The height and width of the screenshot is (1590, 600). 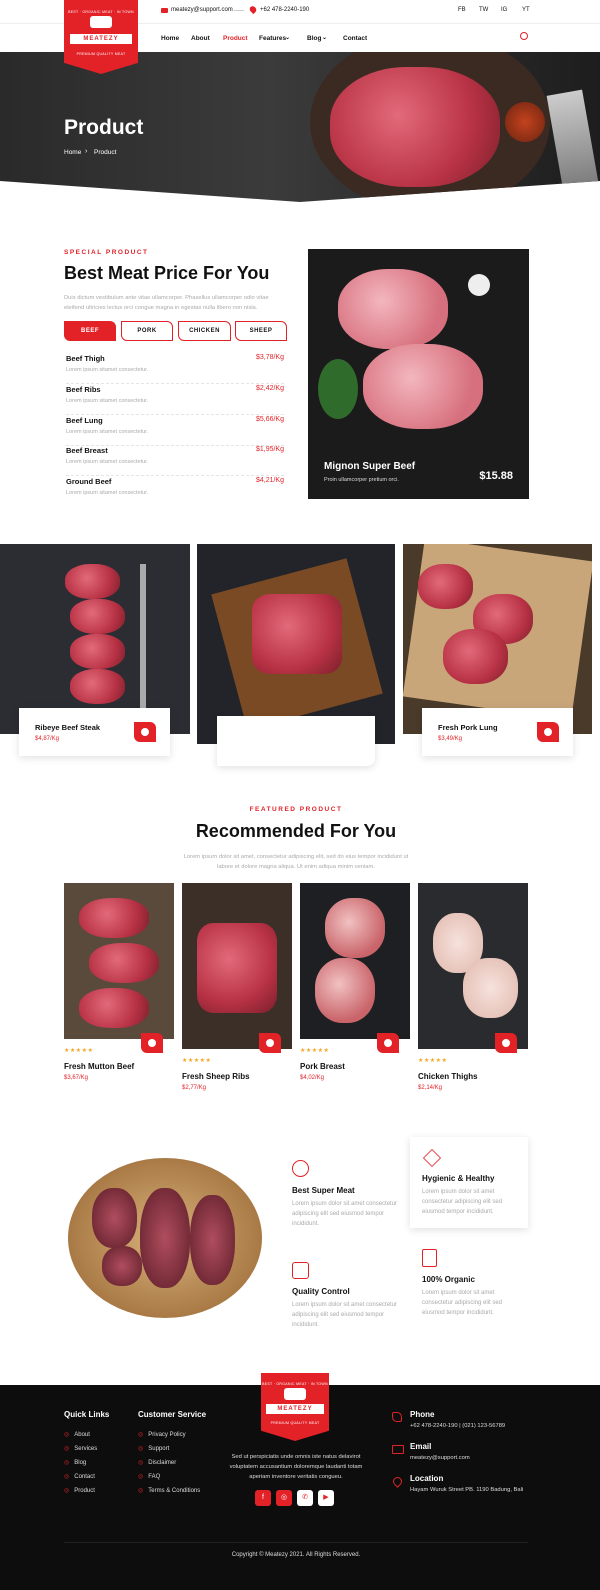 I want to click on topbar-phone: +62 478-2240-190, so click(x=284, y=10).